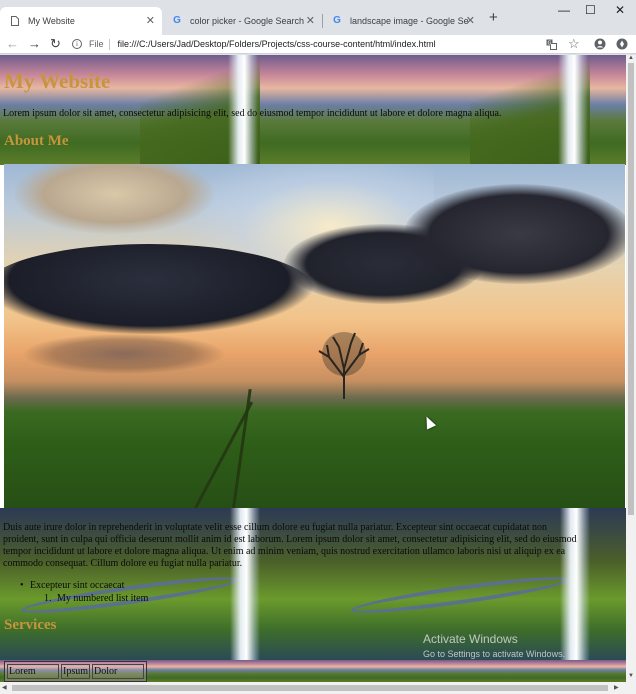 This screenshot has height=694, width=636. Describe the element at coordinates (30, 625) in the screenshot. I see `services-heading: Services` at that location.